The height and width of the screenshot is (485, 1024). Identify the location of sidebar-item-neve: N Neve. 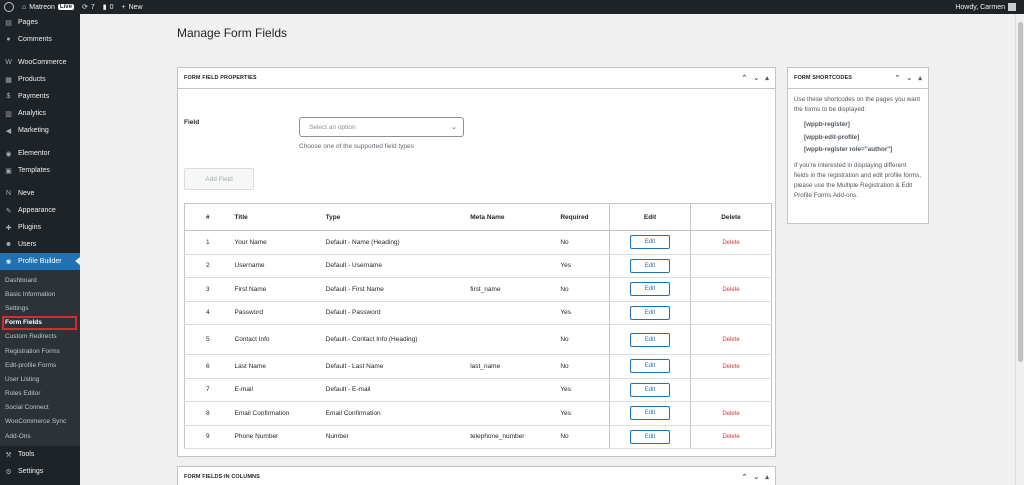
(40, 193).